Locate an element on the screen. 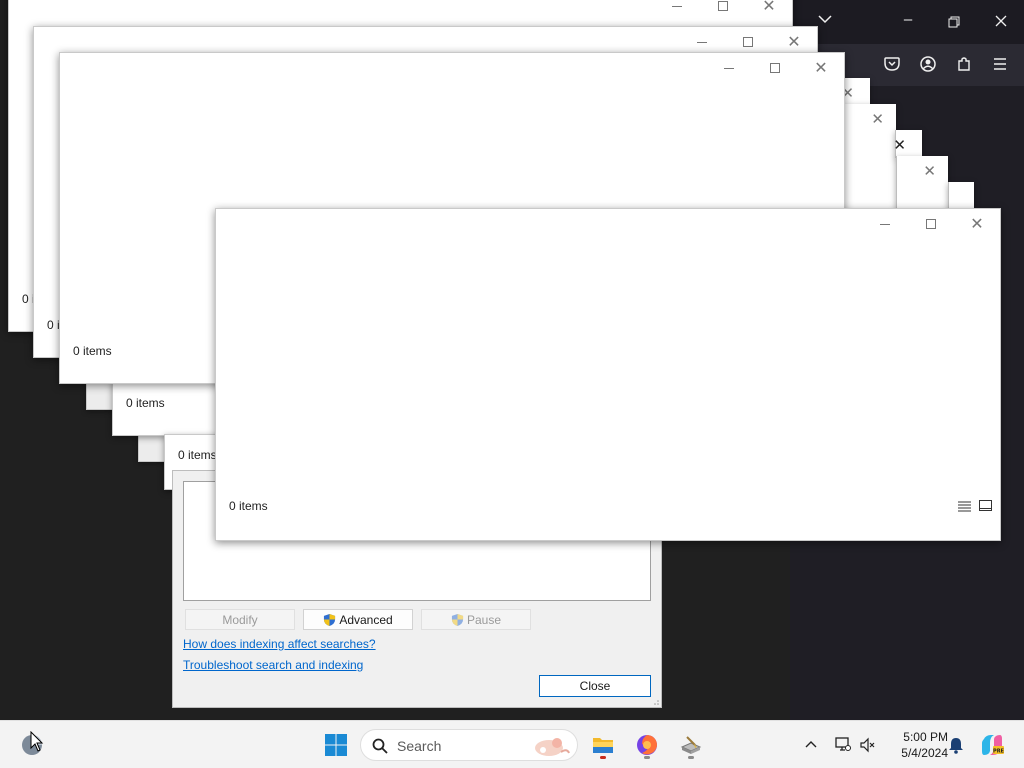 Image resolution: width=1024 pixels, height=768 pixels. extensions-icon is located at coordinates (964, 64).